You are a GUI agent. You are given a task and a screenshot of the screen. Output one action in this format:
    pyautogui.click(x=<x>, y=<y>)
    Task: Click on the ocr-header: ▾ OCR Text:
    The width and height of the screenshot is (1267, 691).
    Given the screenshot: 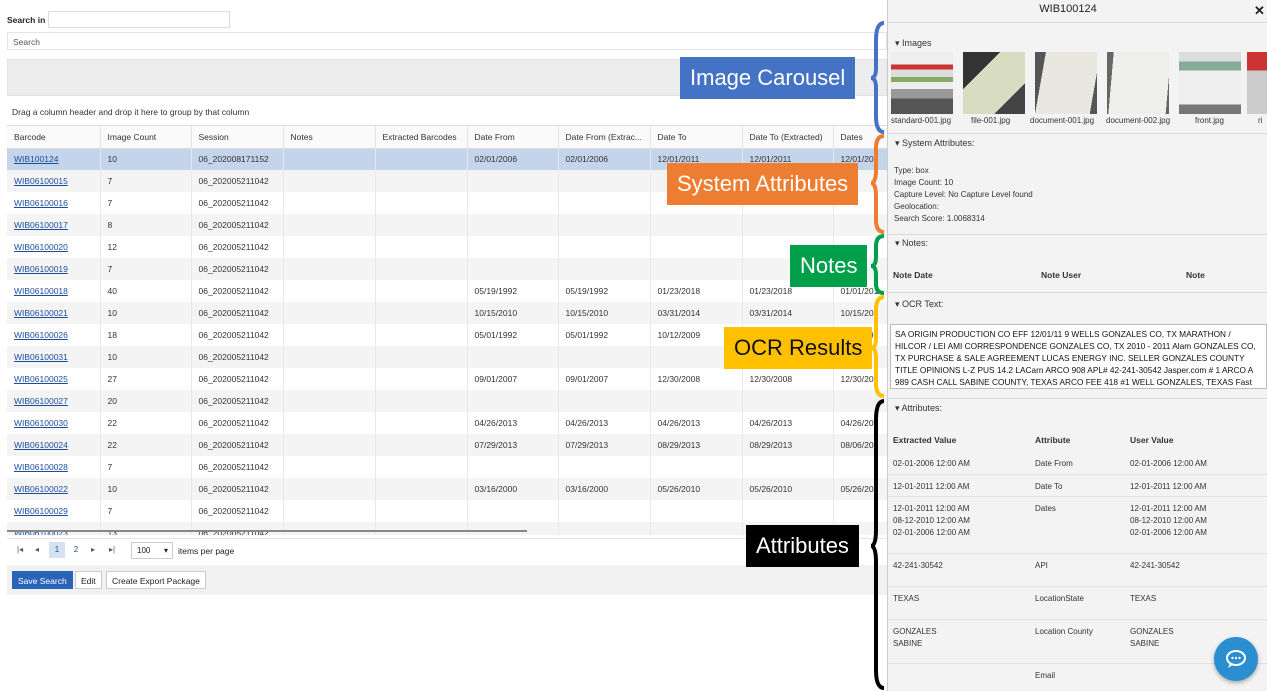 What is the action you would take?
    pyautogui.click(x=919, y=304)
    